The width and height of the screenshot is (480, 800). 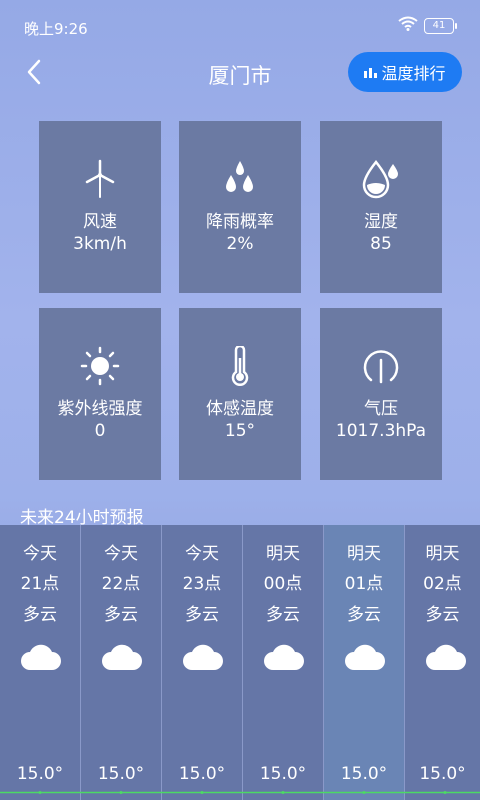 I want to click on bar-chart-icon, so click(x=371, y=72).